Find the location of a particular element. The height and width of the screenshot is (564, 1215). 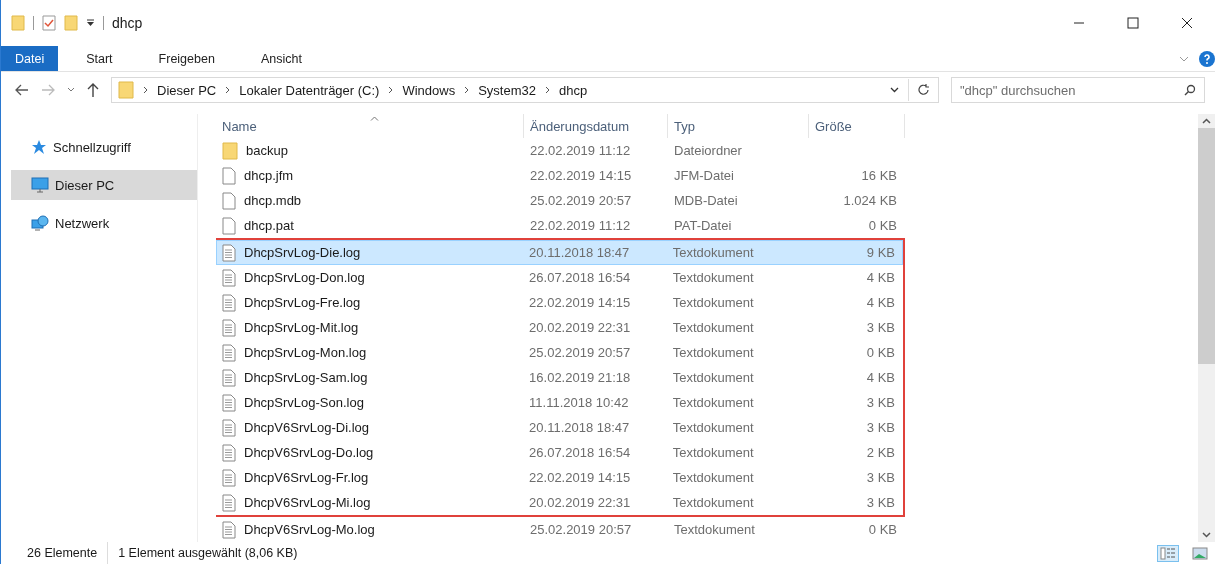

file-name: DhcpSrvLog-Sam.log is located at coordinates (306, 377).